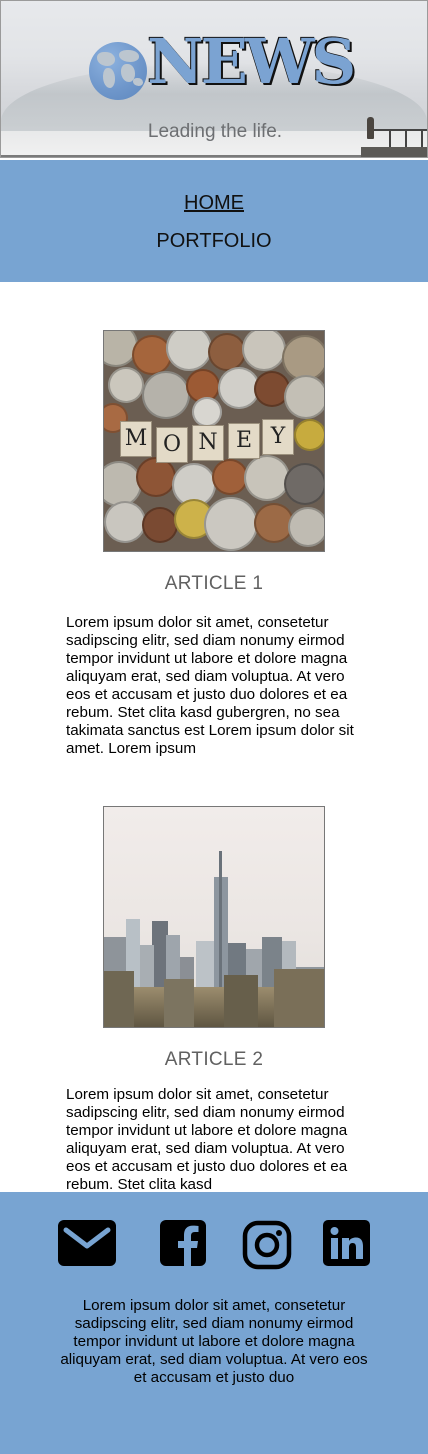 This screenshot has width=428, height=1454. Describe the element at coordinates (118, 71) in the screenshot. I see `globe-icon` at that location.